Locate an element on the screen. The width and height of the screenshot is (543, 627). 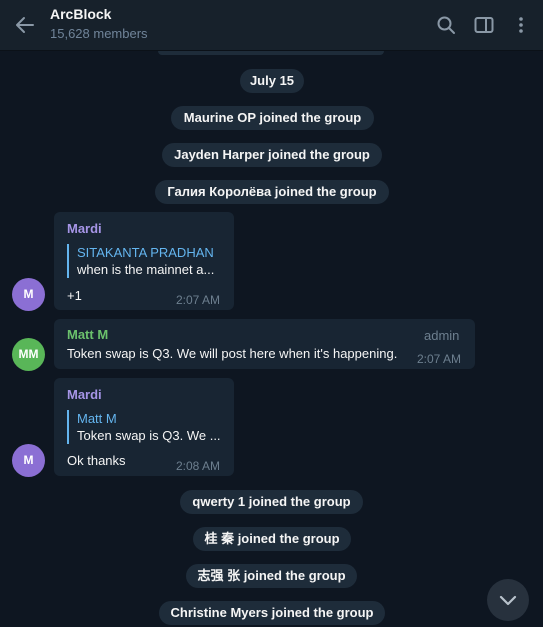
service-message: 桂 秦 joined the group is located at coordinates (272, 539).